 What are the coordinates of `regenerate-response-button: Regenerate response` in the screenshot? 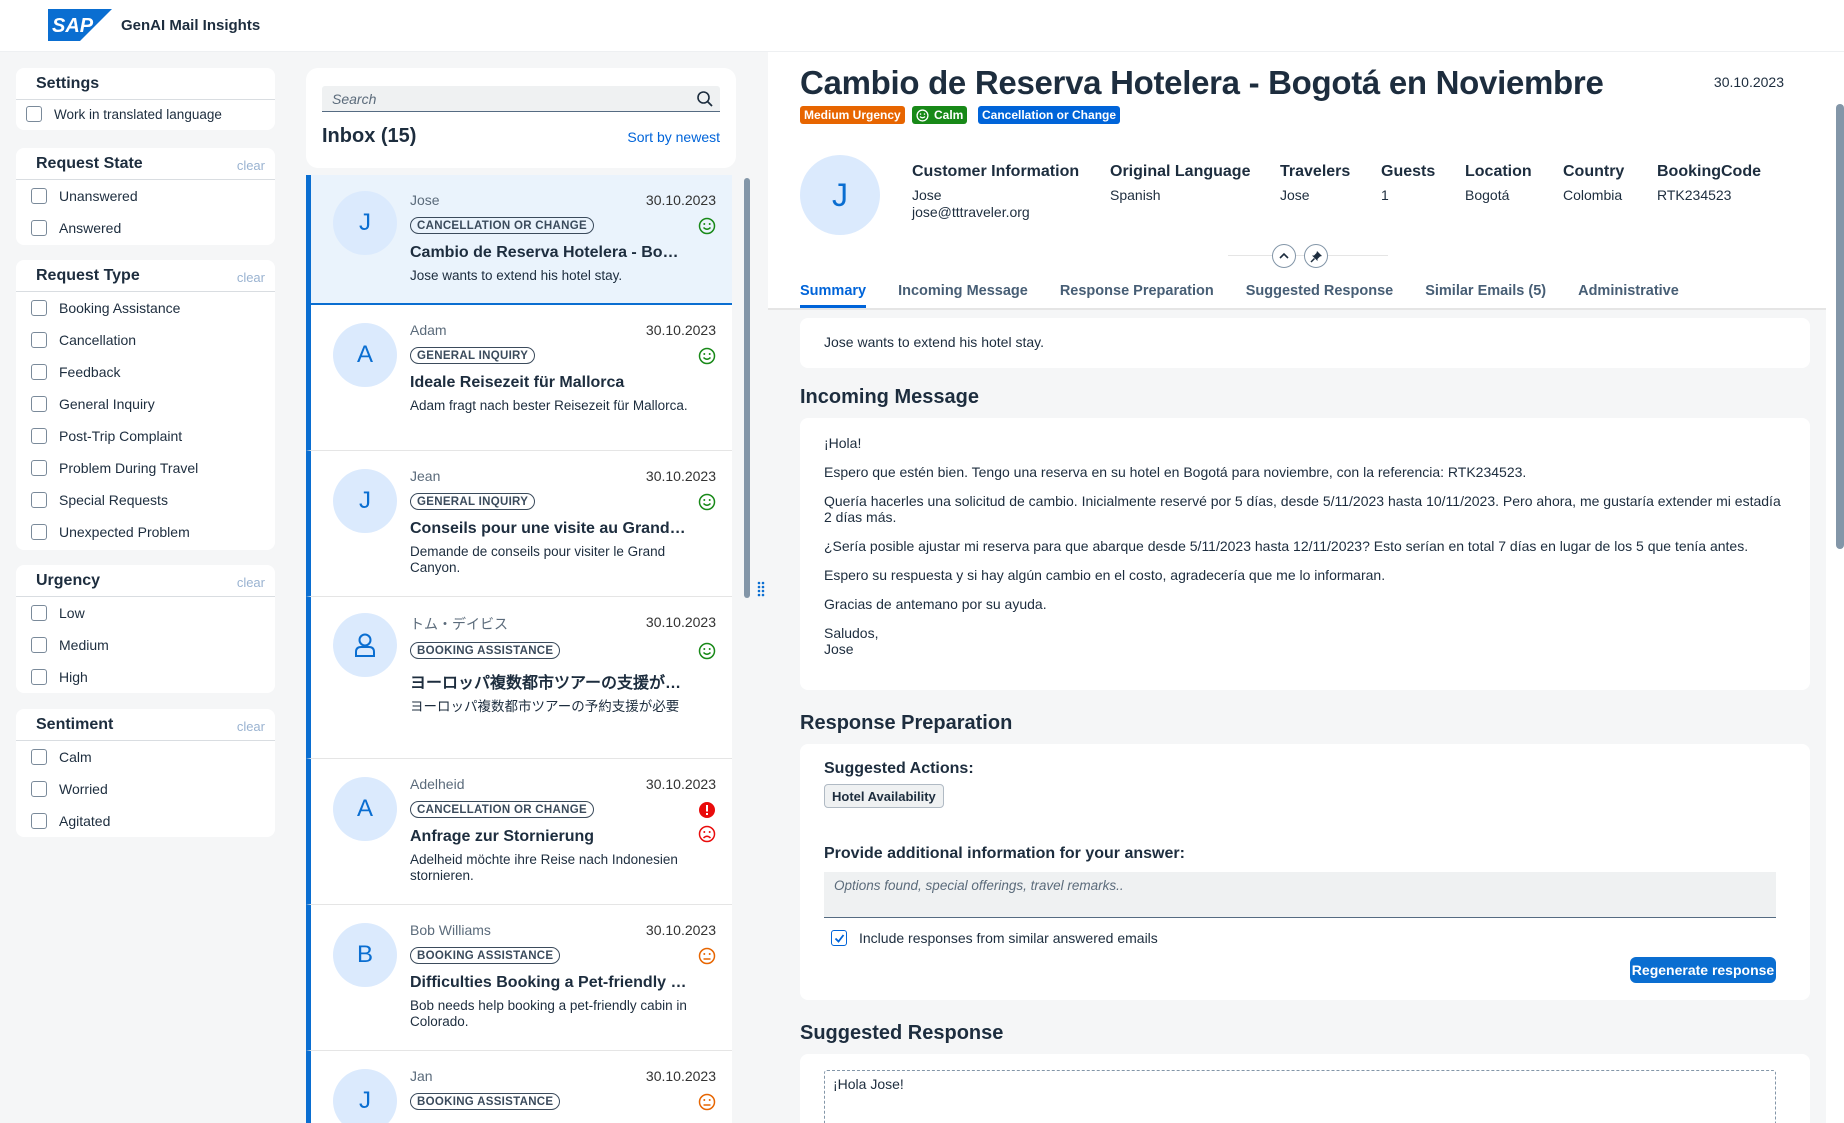 It's located at (1703, 970).